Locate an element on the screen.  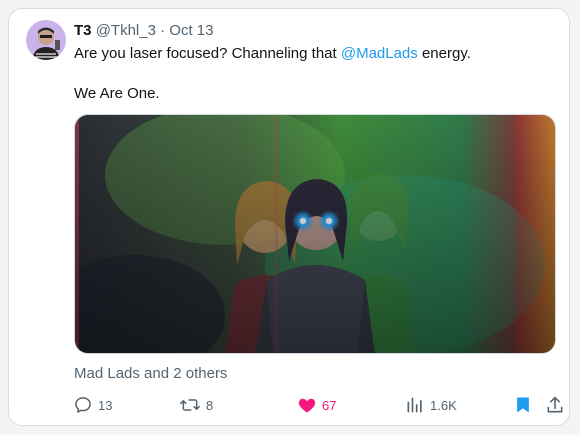
views-icon is located at coordinates (415, 405).